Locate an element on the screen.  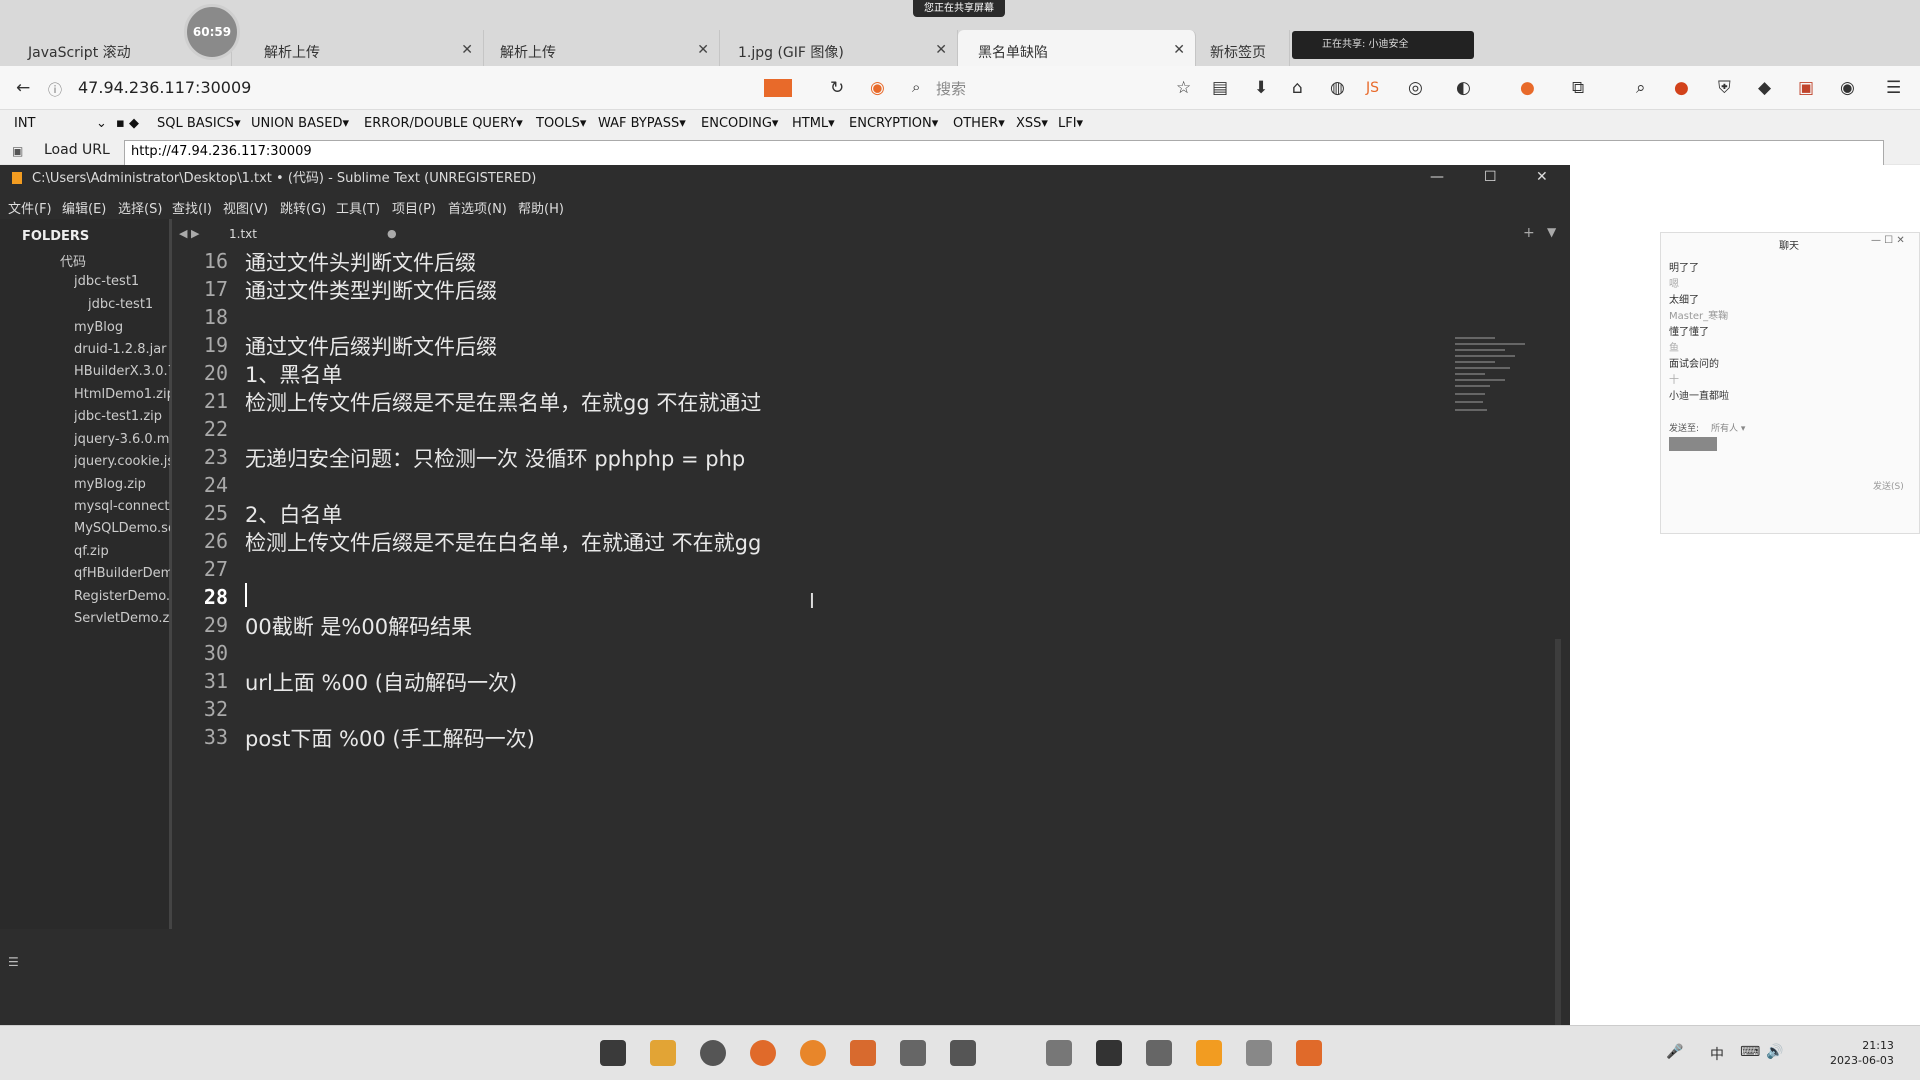
minimize-icon: — is located at coordinates (1437, 177).